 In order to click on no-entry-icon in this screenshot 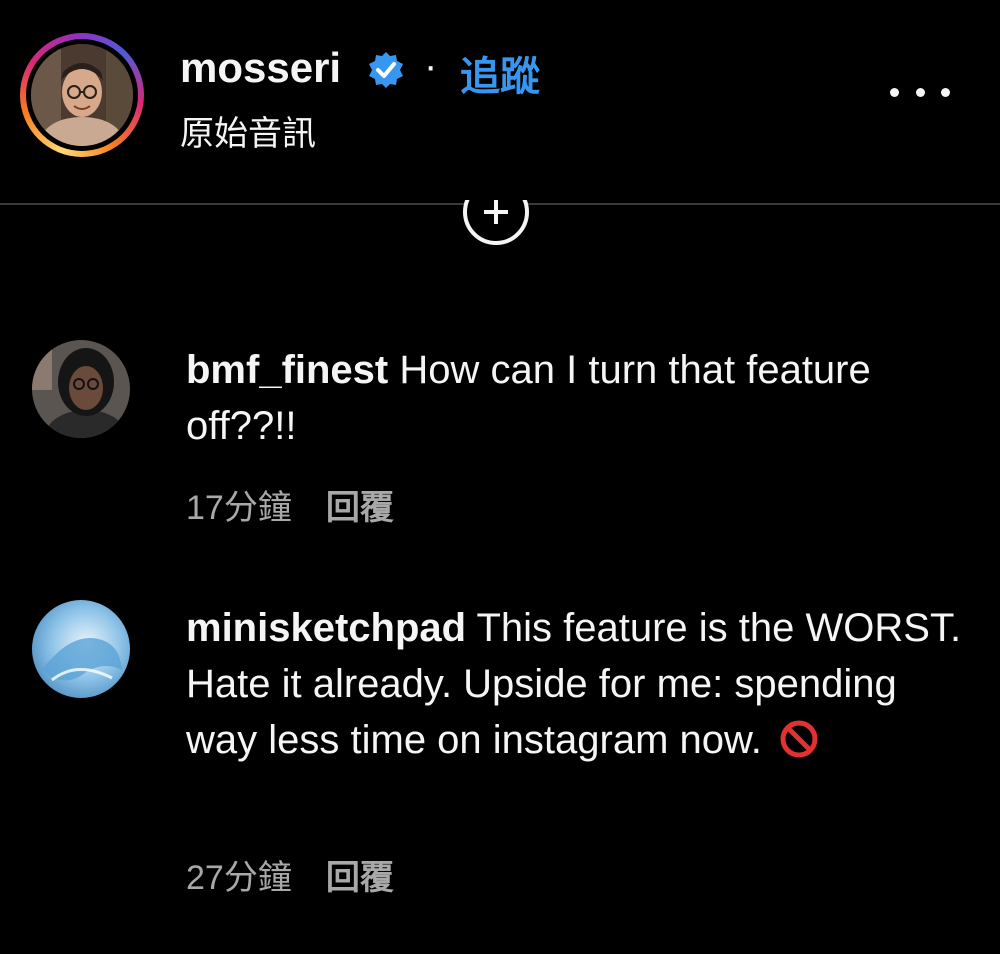, I will do `click(799, 739)`.